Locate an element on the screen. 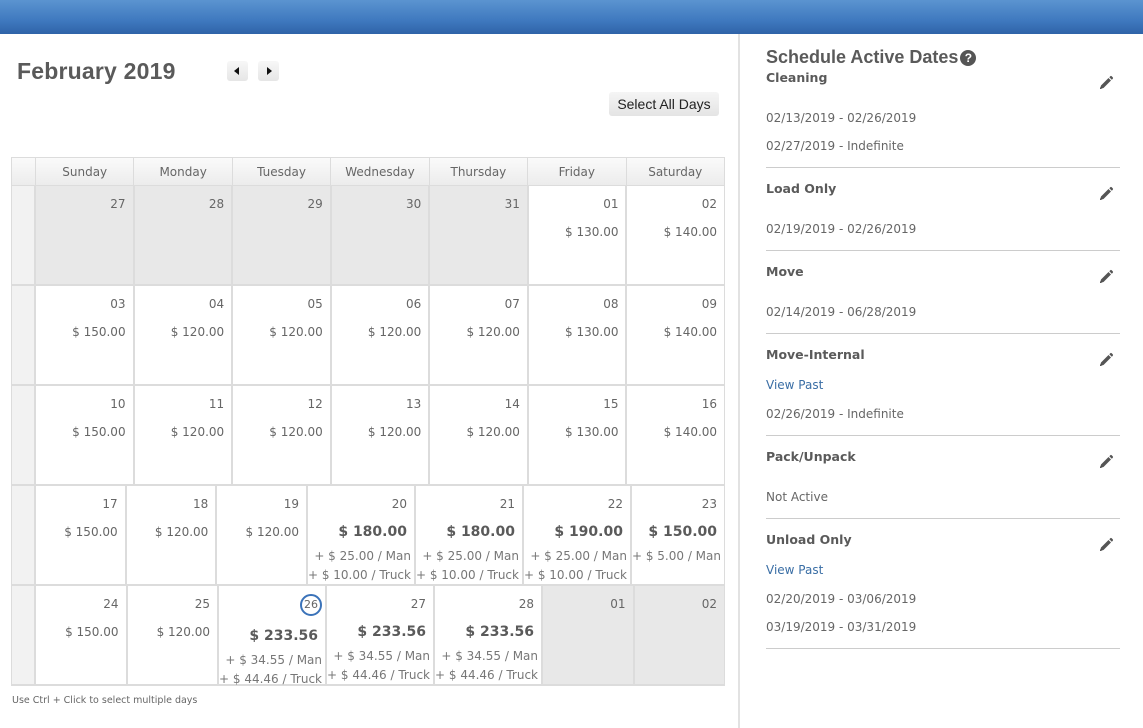 The width and height of the screenshot is (1143, 728). day-price: $ 233.56 is located at coordinates (499, 632).